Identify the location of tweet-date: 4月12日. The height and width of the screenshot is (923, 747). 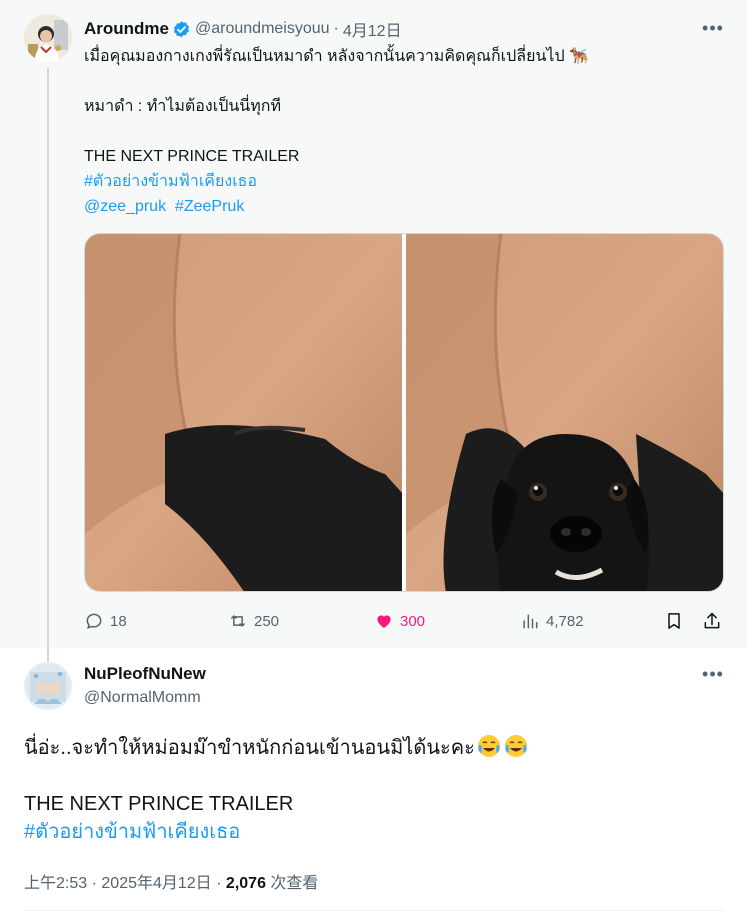
(372, 29).